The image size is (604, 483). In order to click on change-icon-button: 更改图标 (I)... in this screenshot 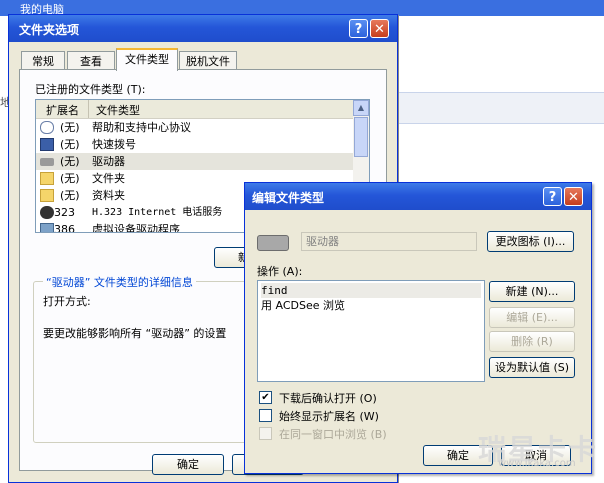, I will do `click(530, 241)`.